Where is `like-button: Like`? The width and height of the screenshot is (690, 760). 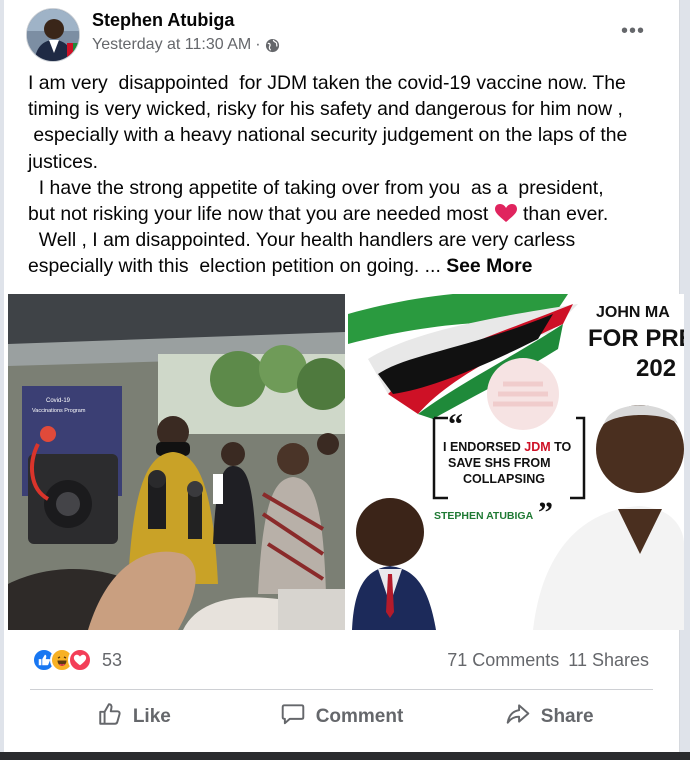 like-button: Like is located at coordinates (134, 717).